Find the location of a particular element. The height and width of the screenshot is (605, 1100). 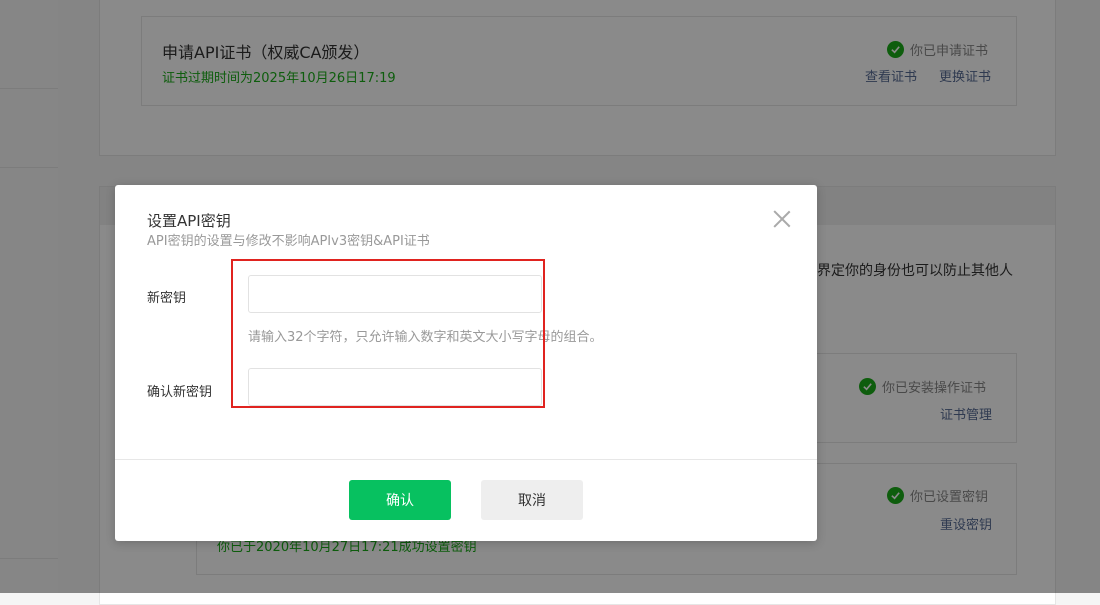

new-key-label: 新密钥 is located at coordinates (167, 298).